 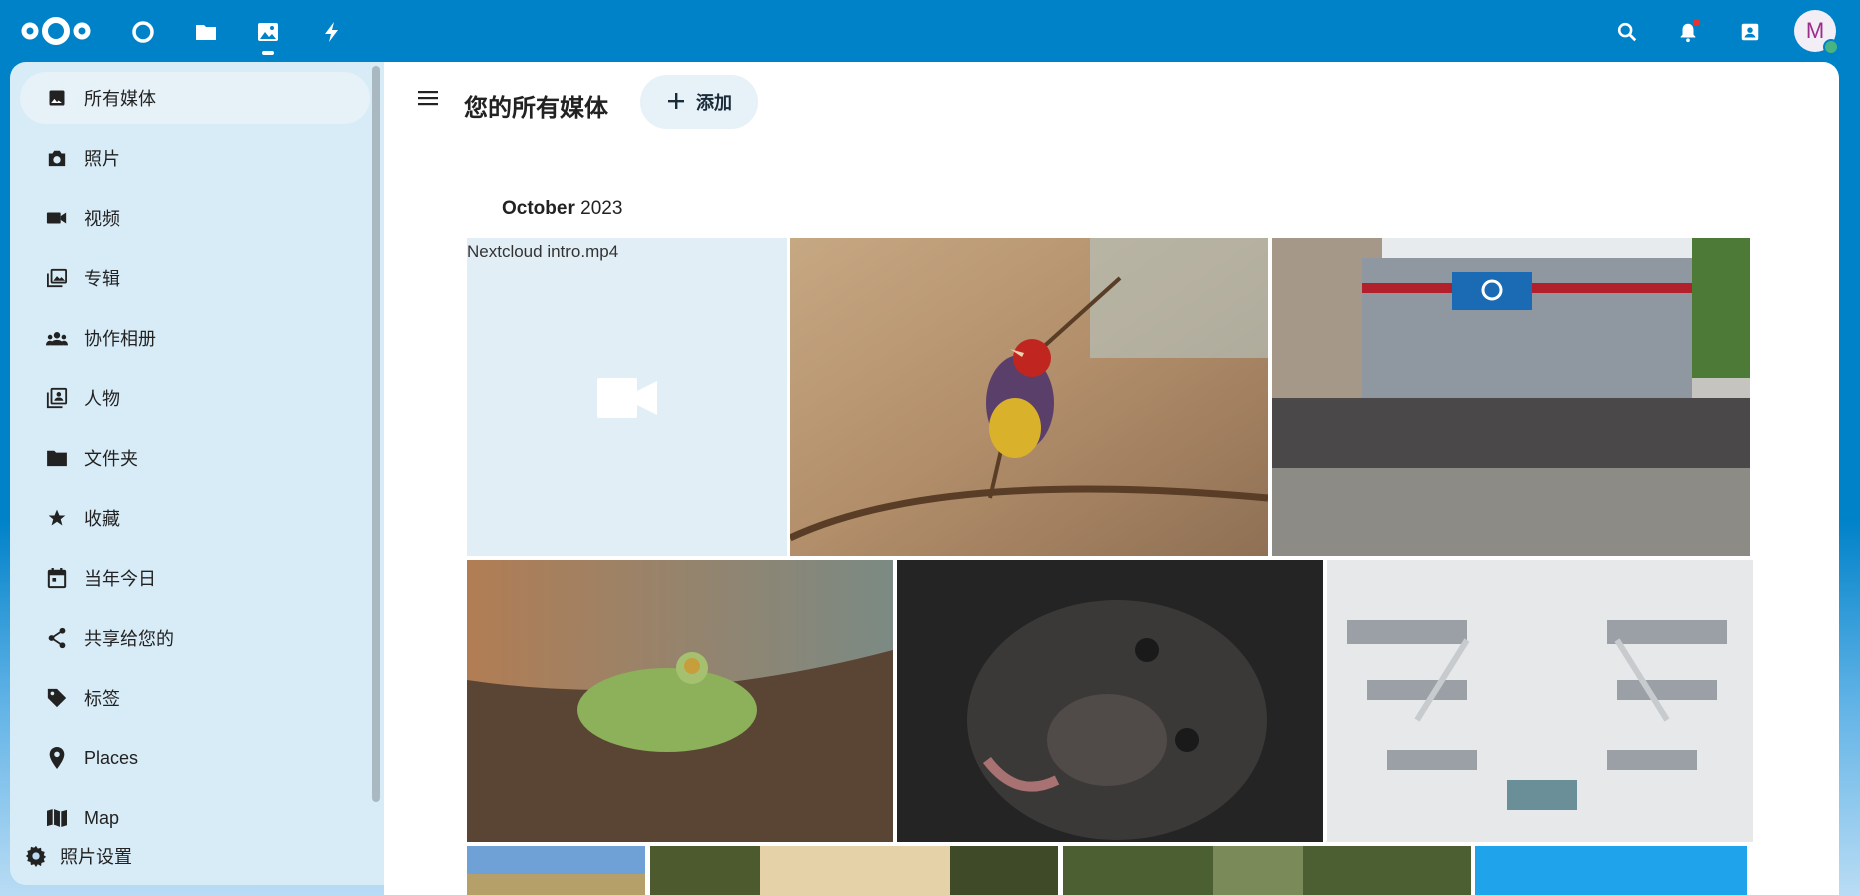 I want to click on video-placeholder-icon, so click(x=627, y=398).